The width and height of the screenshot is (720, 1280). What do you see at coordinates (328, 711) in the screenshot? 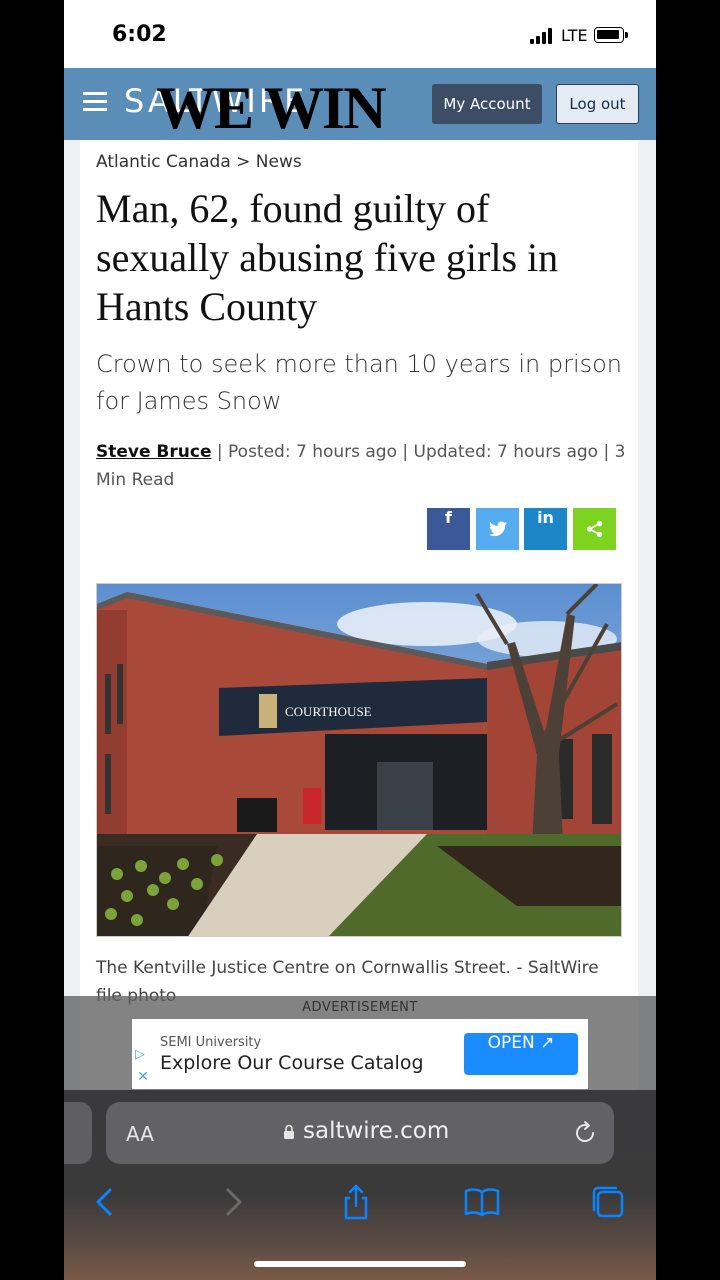
I see `svg-text: COURTHOUSE` at bounding box center [328, 711].